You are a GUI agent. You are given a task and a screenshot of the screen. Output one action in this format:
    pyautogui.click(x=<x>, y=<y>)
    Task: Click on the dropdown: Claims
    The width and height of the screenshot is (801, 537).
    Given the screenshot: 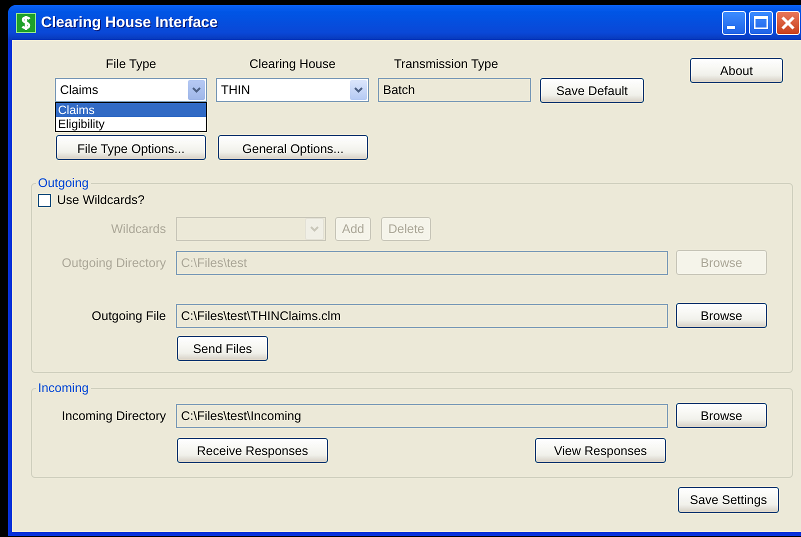 What is the action you would take?
    pyautogui.click(x=131, y=90)
    